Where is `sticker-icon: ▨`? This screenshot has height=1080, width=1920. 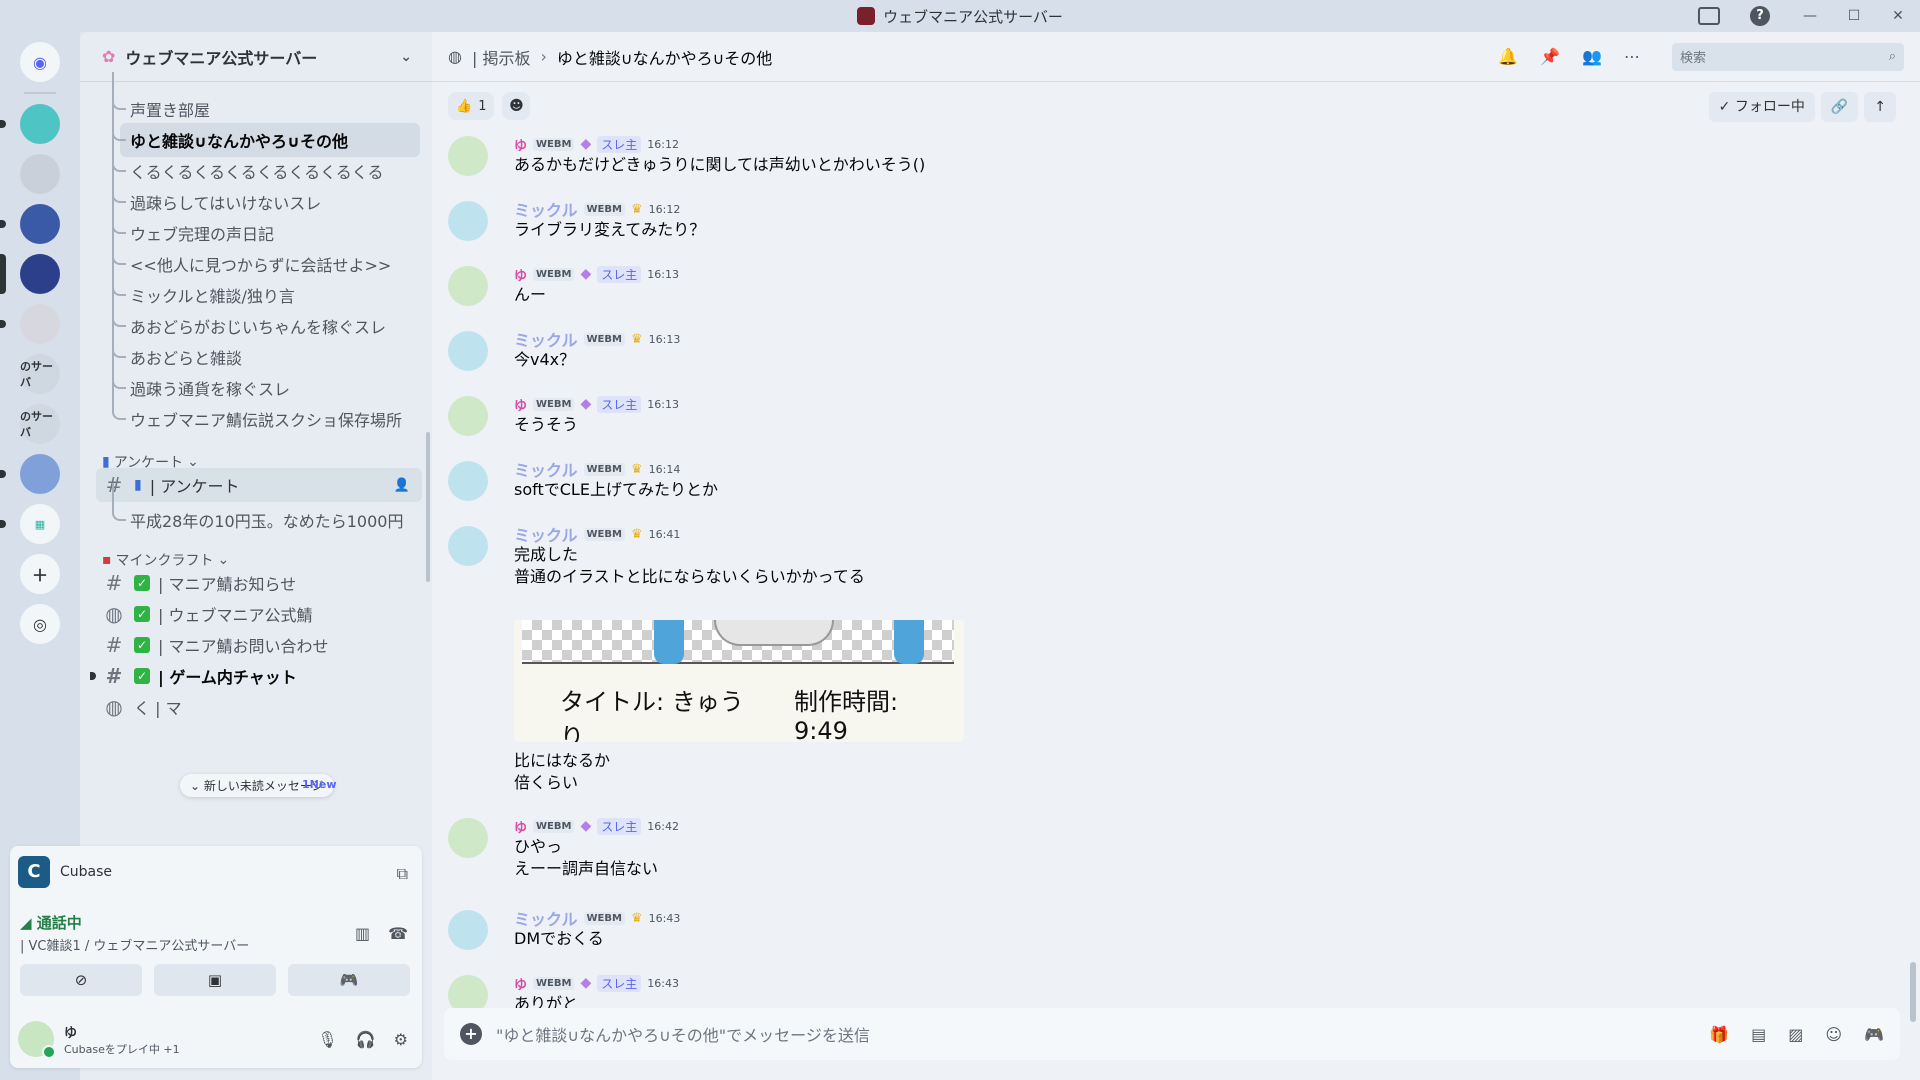
sticker-icon: ▨ is located at coordinates (1795, 1034).